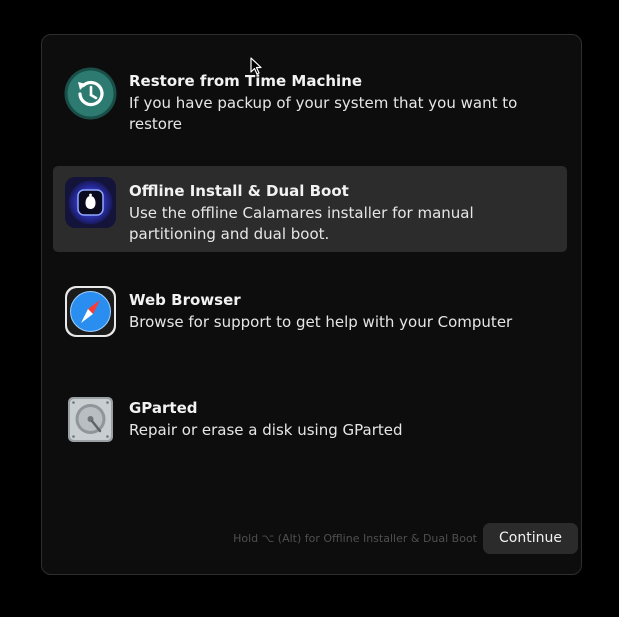 The width and height of the screenshot is (619, 617). Describe the element at coordinates (530, 538) in the screenshot. I see `continue-button: Continue` at that location.